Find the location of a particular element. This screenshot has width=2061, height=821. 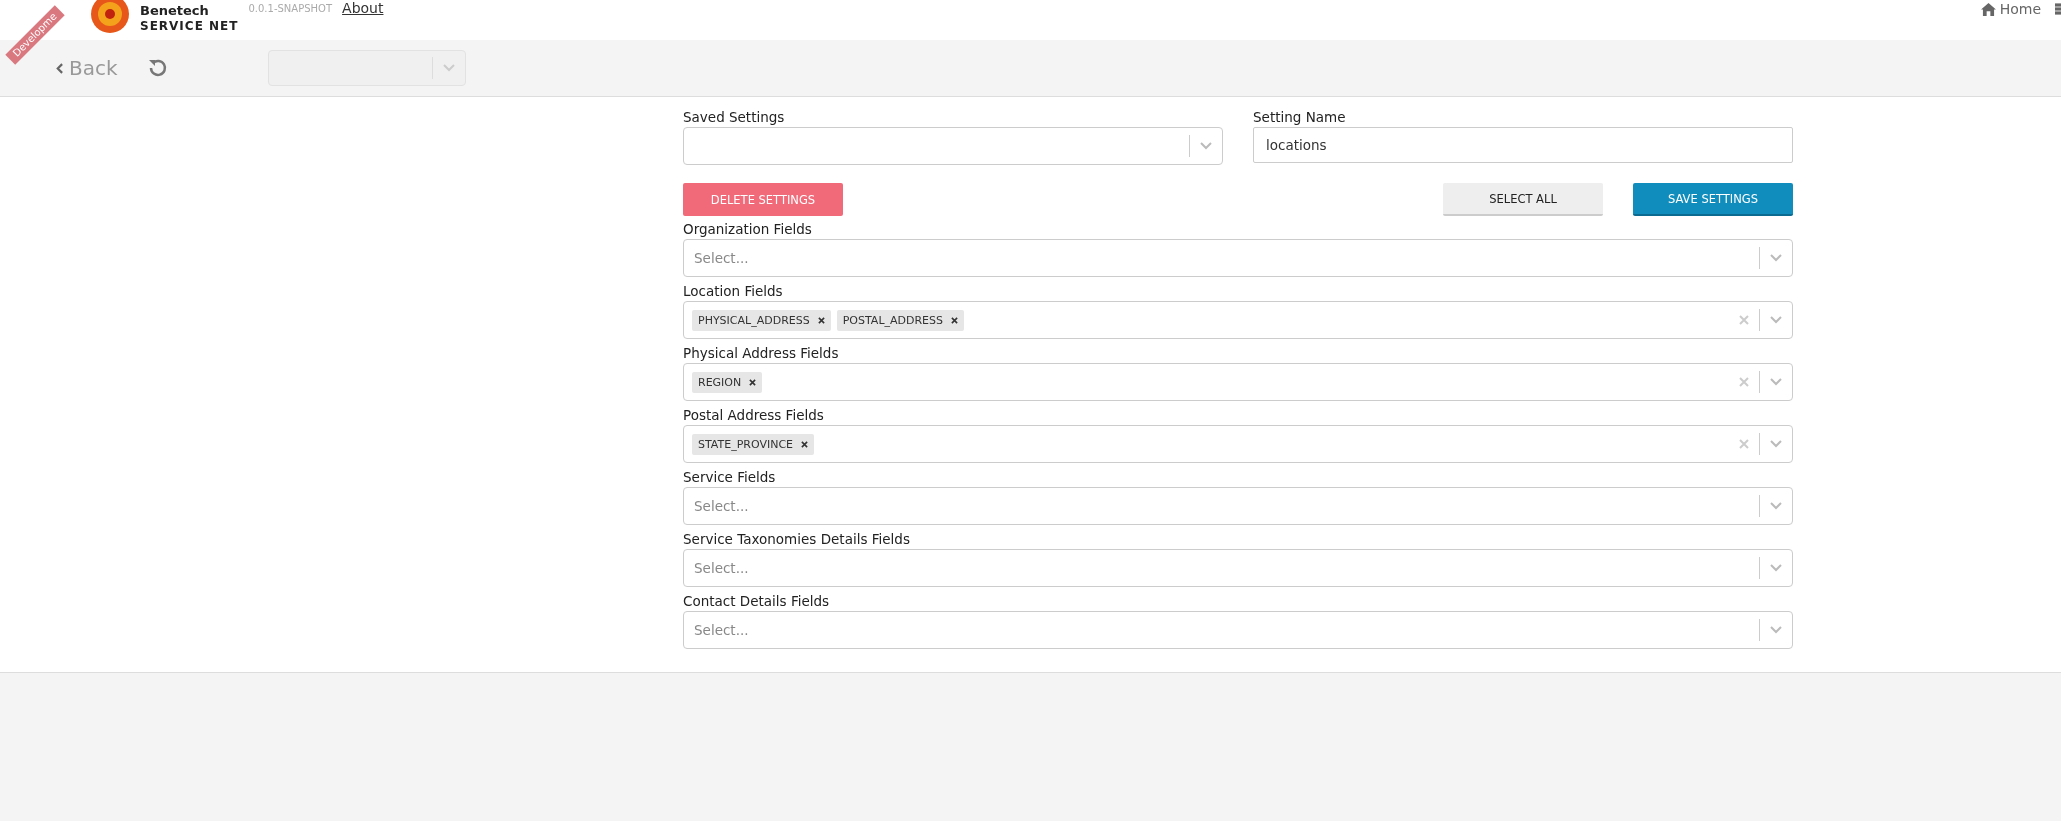

field-label: Organization Fields is located at coordinates (748, 229).